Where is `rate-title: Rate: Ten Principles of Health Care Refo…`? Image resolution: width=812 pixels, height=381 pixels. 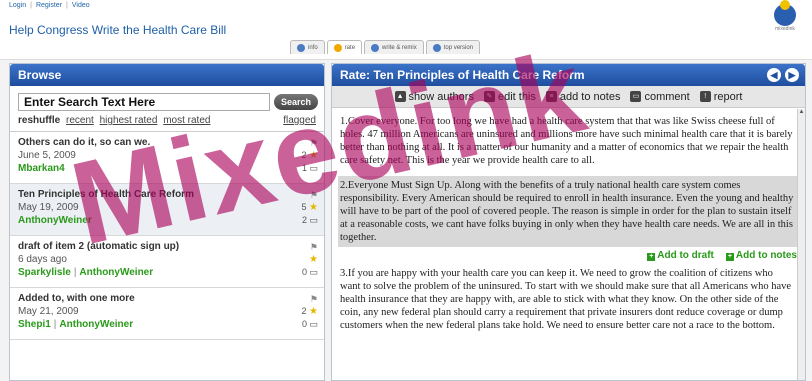 rate-title: Rate: Ten Principles of Health Care Refo… is located at coordinates (462, 75).